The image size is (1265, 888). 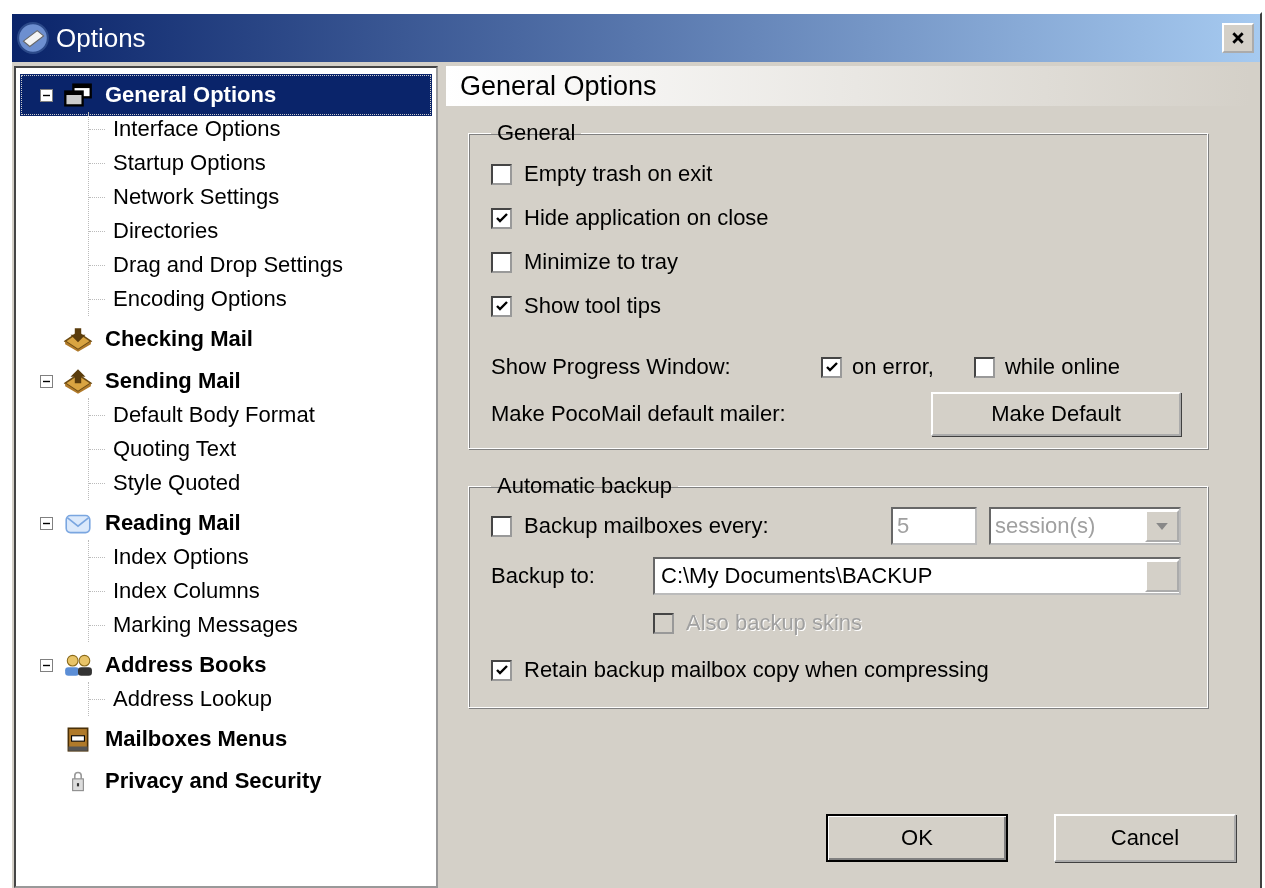 What do you see at coordinates (78, 95) in the screenshot?
I see `windows-icon` at bounding box center [78, 95].